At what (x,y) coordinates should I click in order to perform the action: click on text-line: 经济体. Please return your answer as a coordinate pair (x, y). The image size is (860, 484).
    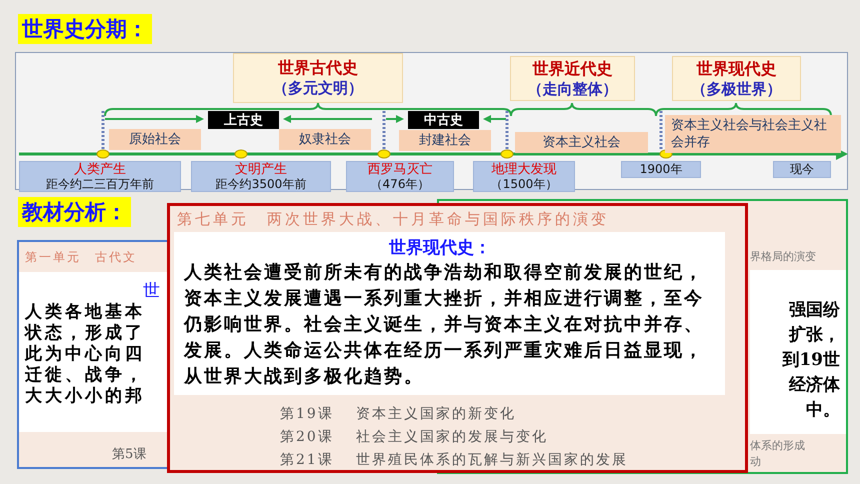
    Looking at the image, I should click on (814, 385).